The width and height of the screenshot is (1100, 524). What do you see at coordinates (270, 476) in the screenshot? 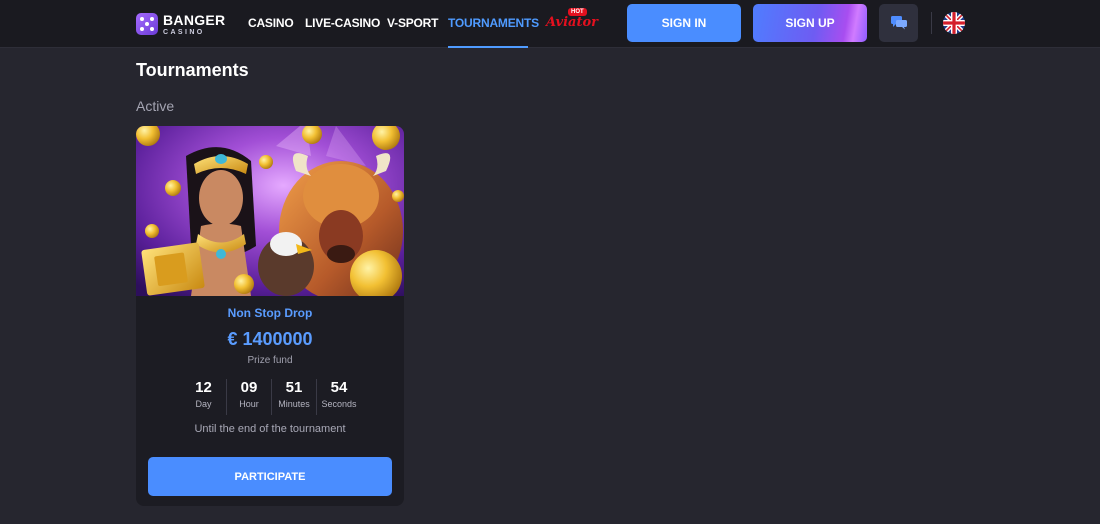
I see `participate-button: PARTICIPATE` at bounding box center [270, 476].